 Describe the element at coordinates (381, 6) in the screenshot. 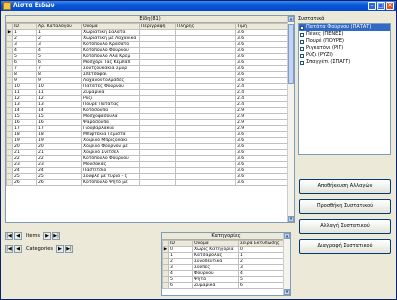

I see `maximize-button: □` at that location.